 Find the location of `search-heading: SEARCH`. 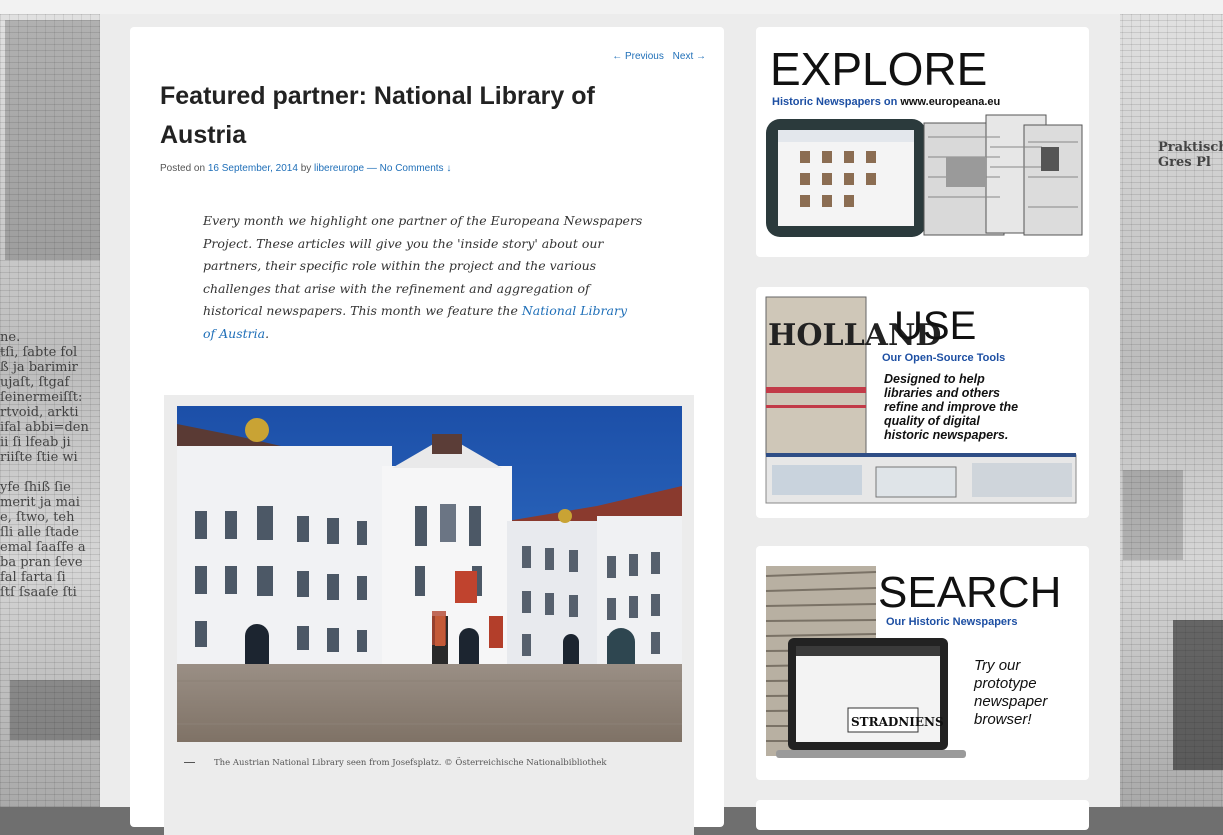

search-heading: SEARCH is located at coordinates (969, 592).